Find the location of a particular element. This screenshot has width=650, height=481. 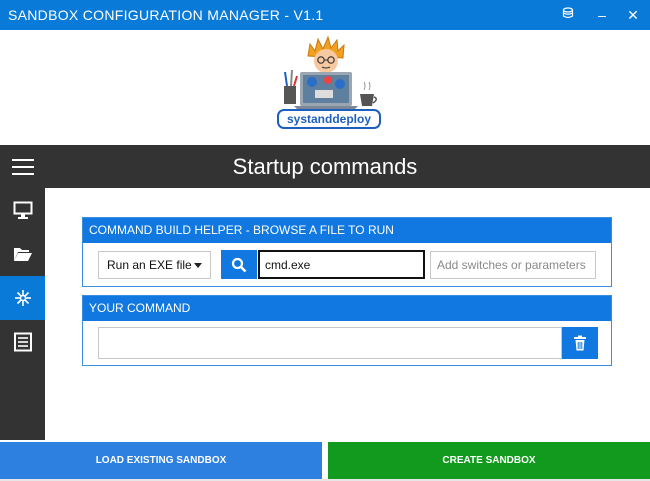

run-type-selected-value: Run an EXE file is located at coordinates (149, 265).